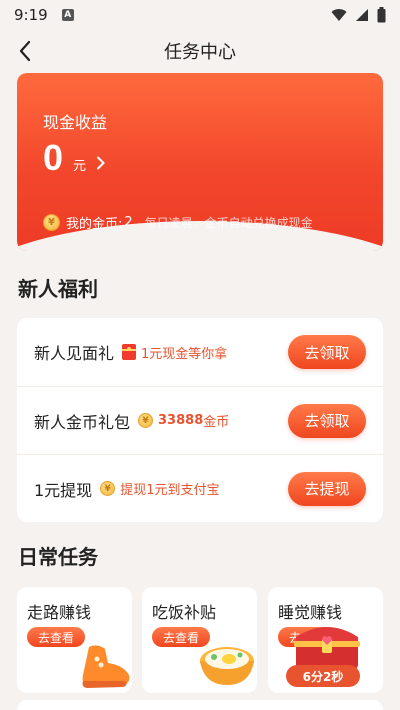 The image size is (400, 710). What do you see at coordinates (53, 157) in the screenshot?
I see `cash-amount: 0` at bounding box center [53, 157].